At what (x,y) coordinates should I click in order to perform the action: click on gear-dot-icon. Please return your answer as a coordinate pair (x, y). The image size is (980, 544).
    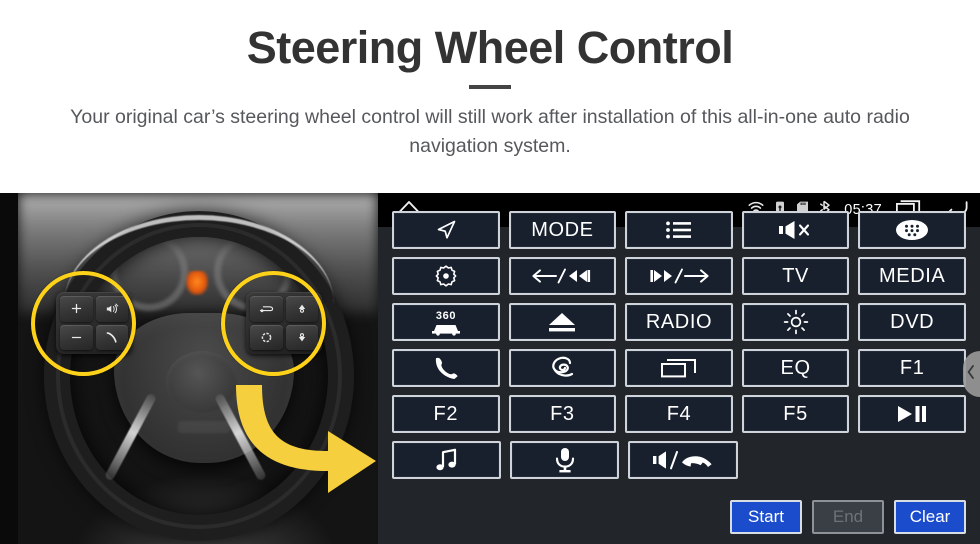
    Looking at the image, I should click on (446, 276).